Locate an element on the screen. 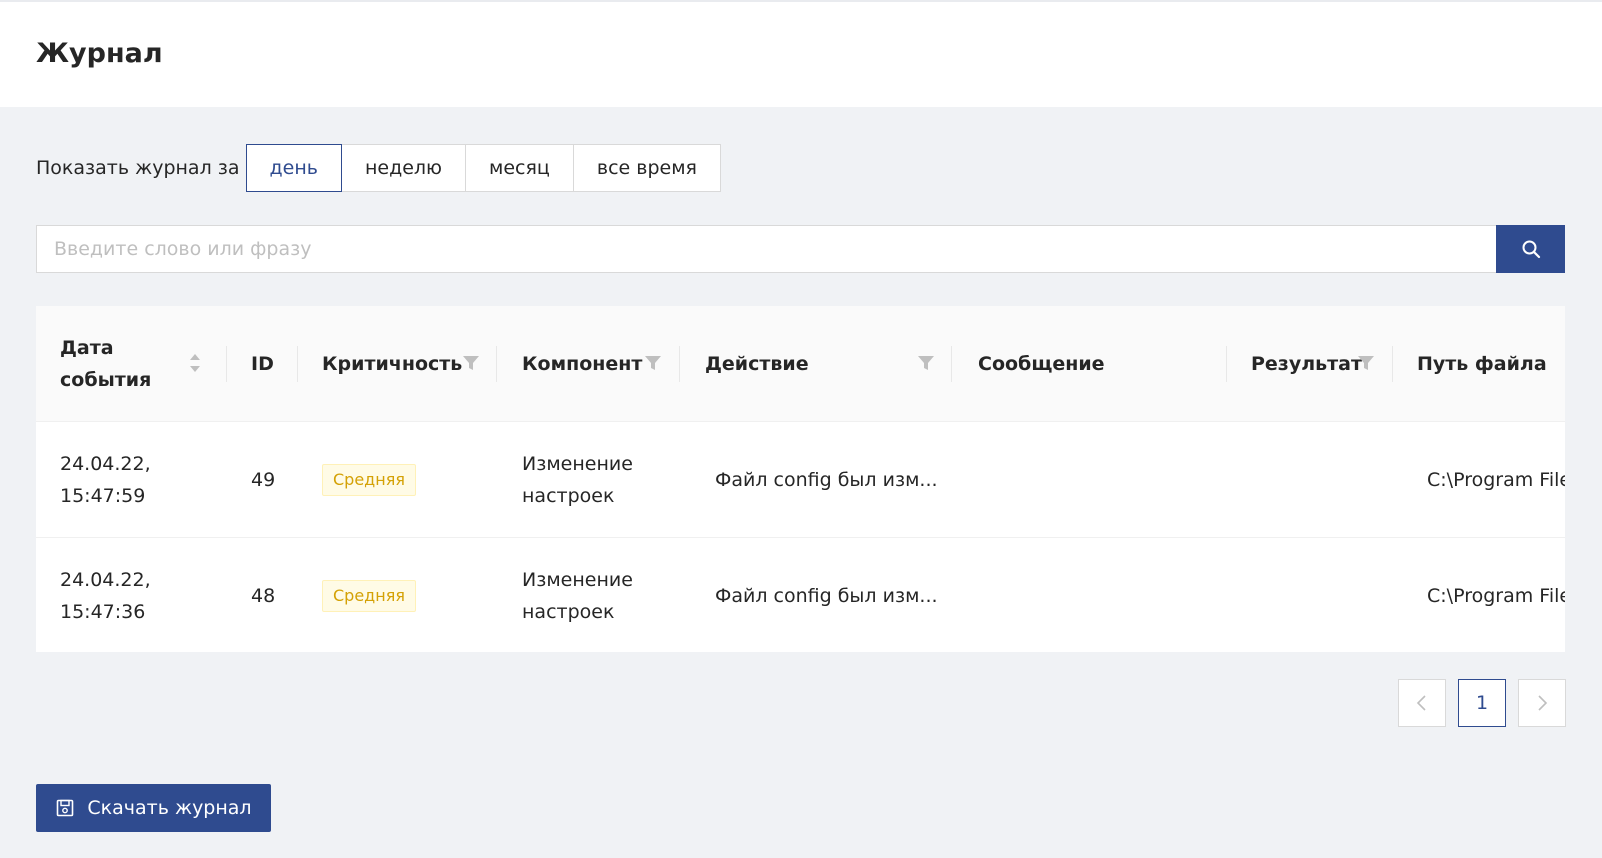 The width and height of the screenshot is (1602, 858). pagination-prev-button is located at coordinates (1422, 703).